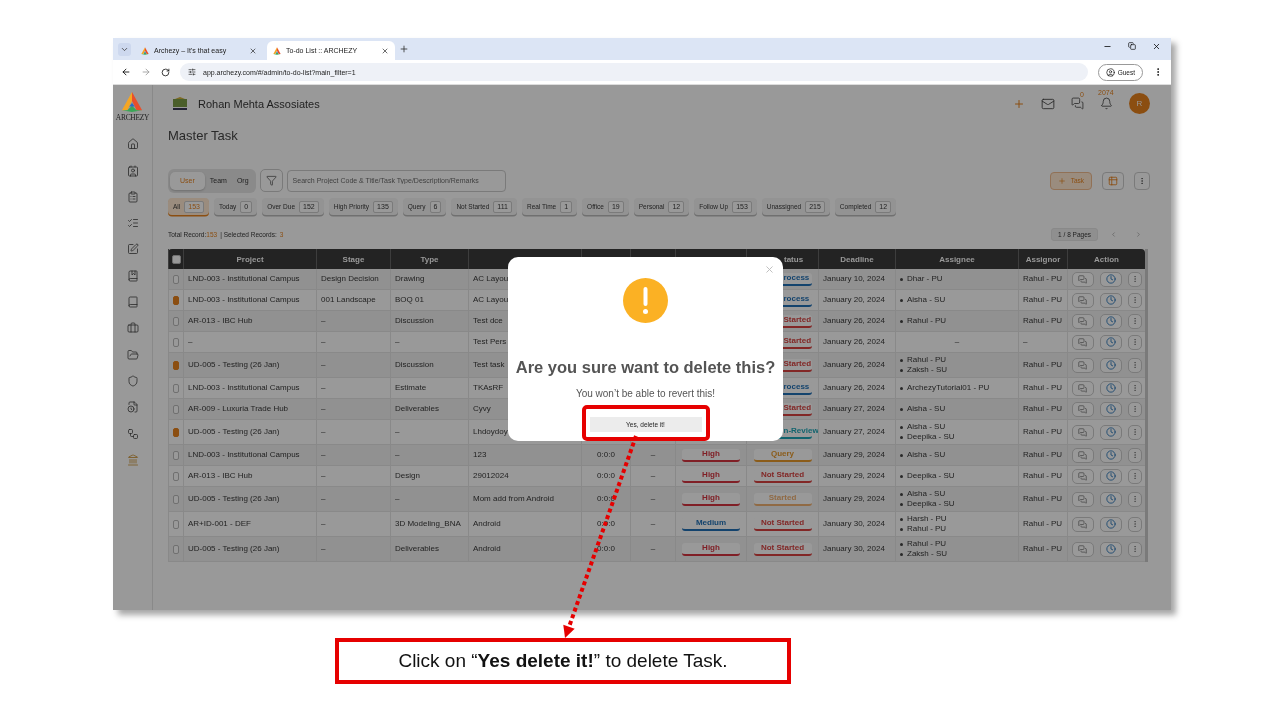 The width and height of the screenshot is (1280, 720). What do you see at coordinates (1113, 180) in the screenshot?
I see `table-view-button` at bounding box center [1113, 180].